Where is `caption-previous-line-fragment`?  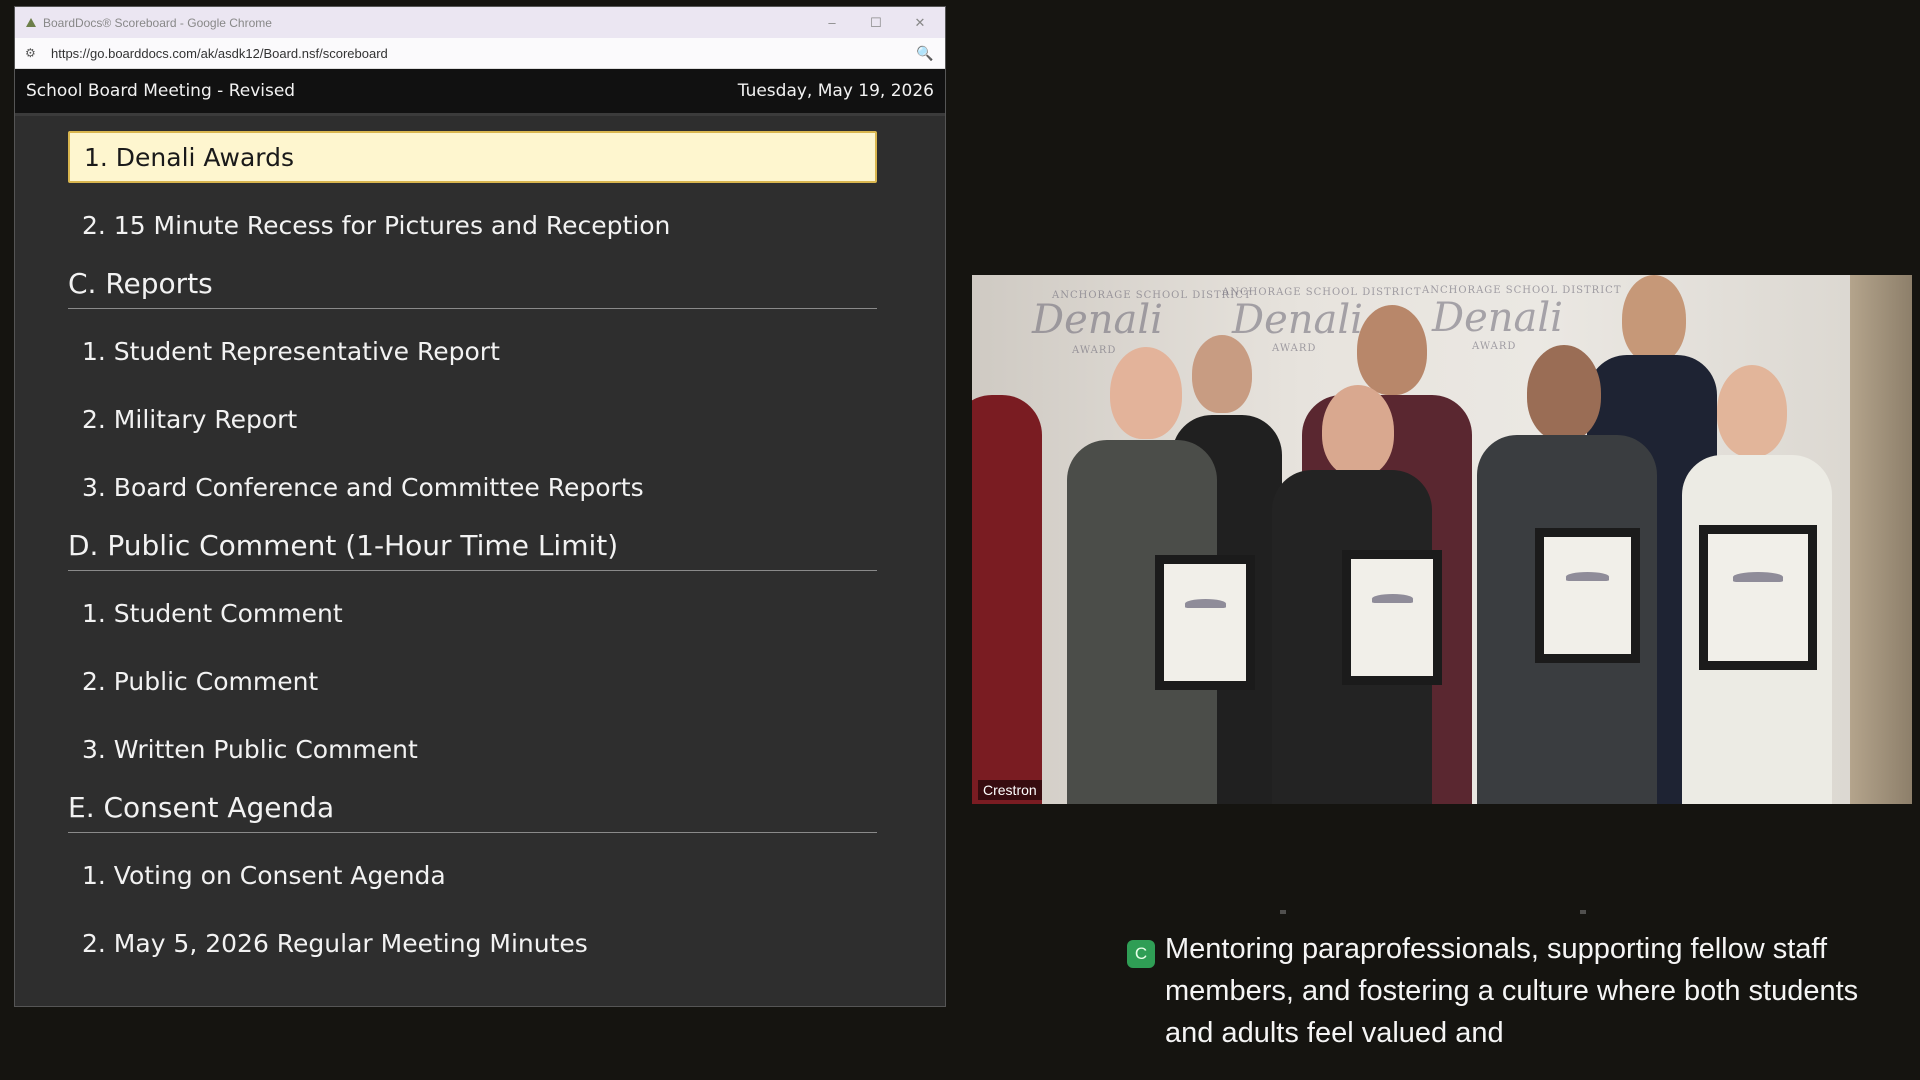 caption-previous-line-fragment is located at coordinates (1515, 912).